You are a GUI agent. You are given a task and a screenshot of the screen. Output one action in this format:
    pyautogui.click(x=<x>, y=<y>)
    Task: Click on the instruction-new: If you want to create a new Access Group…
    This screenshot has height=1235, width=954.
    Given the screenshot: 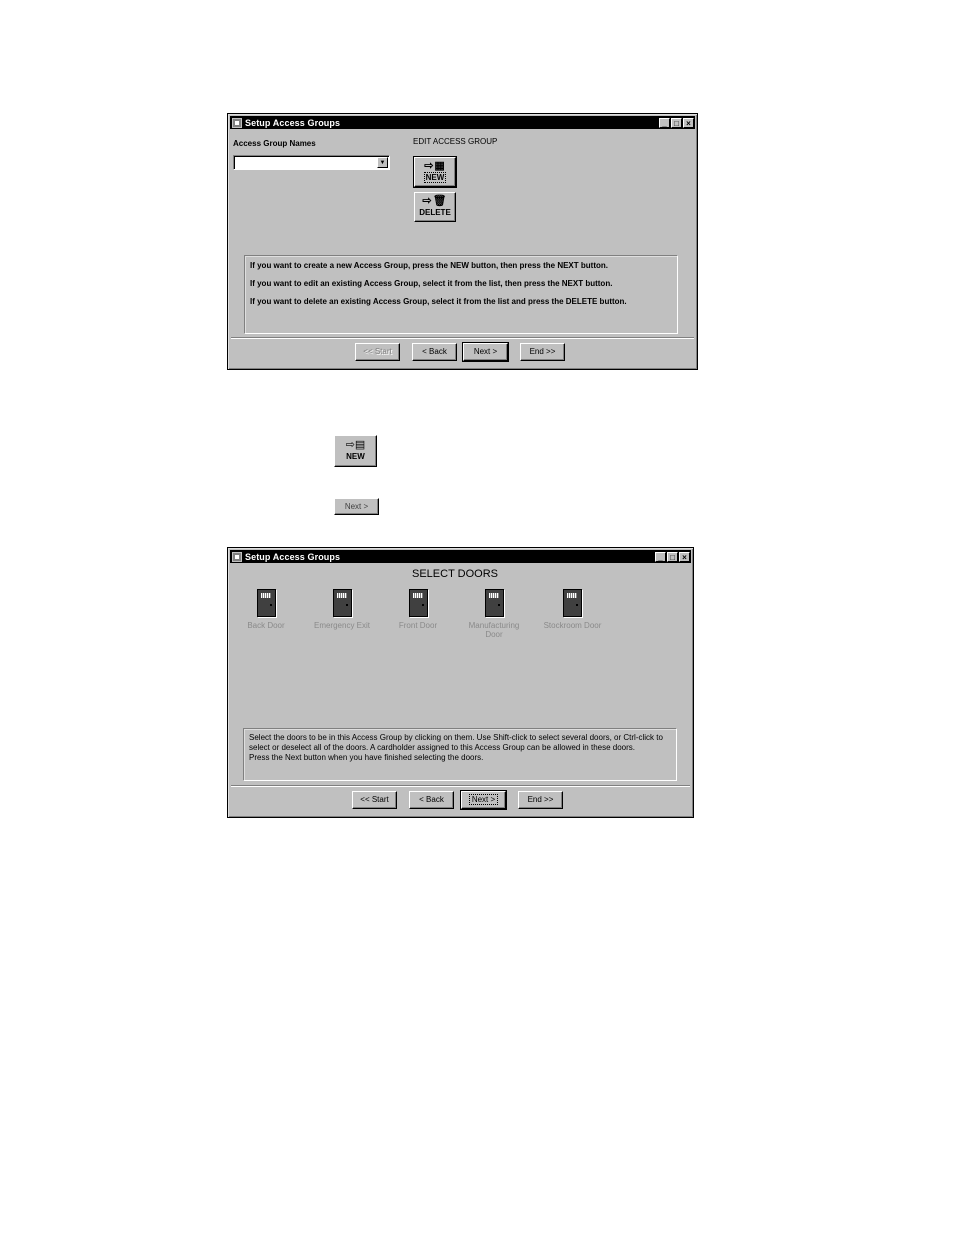 What is the action you would take?
    pyautogui.click(x=429, y=265)
    